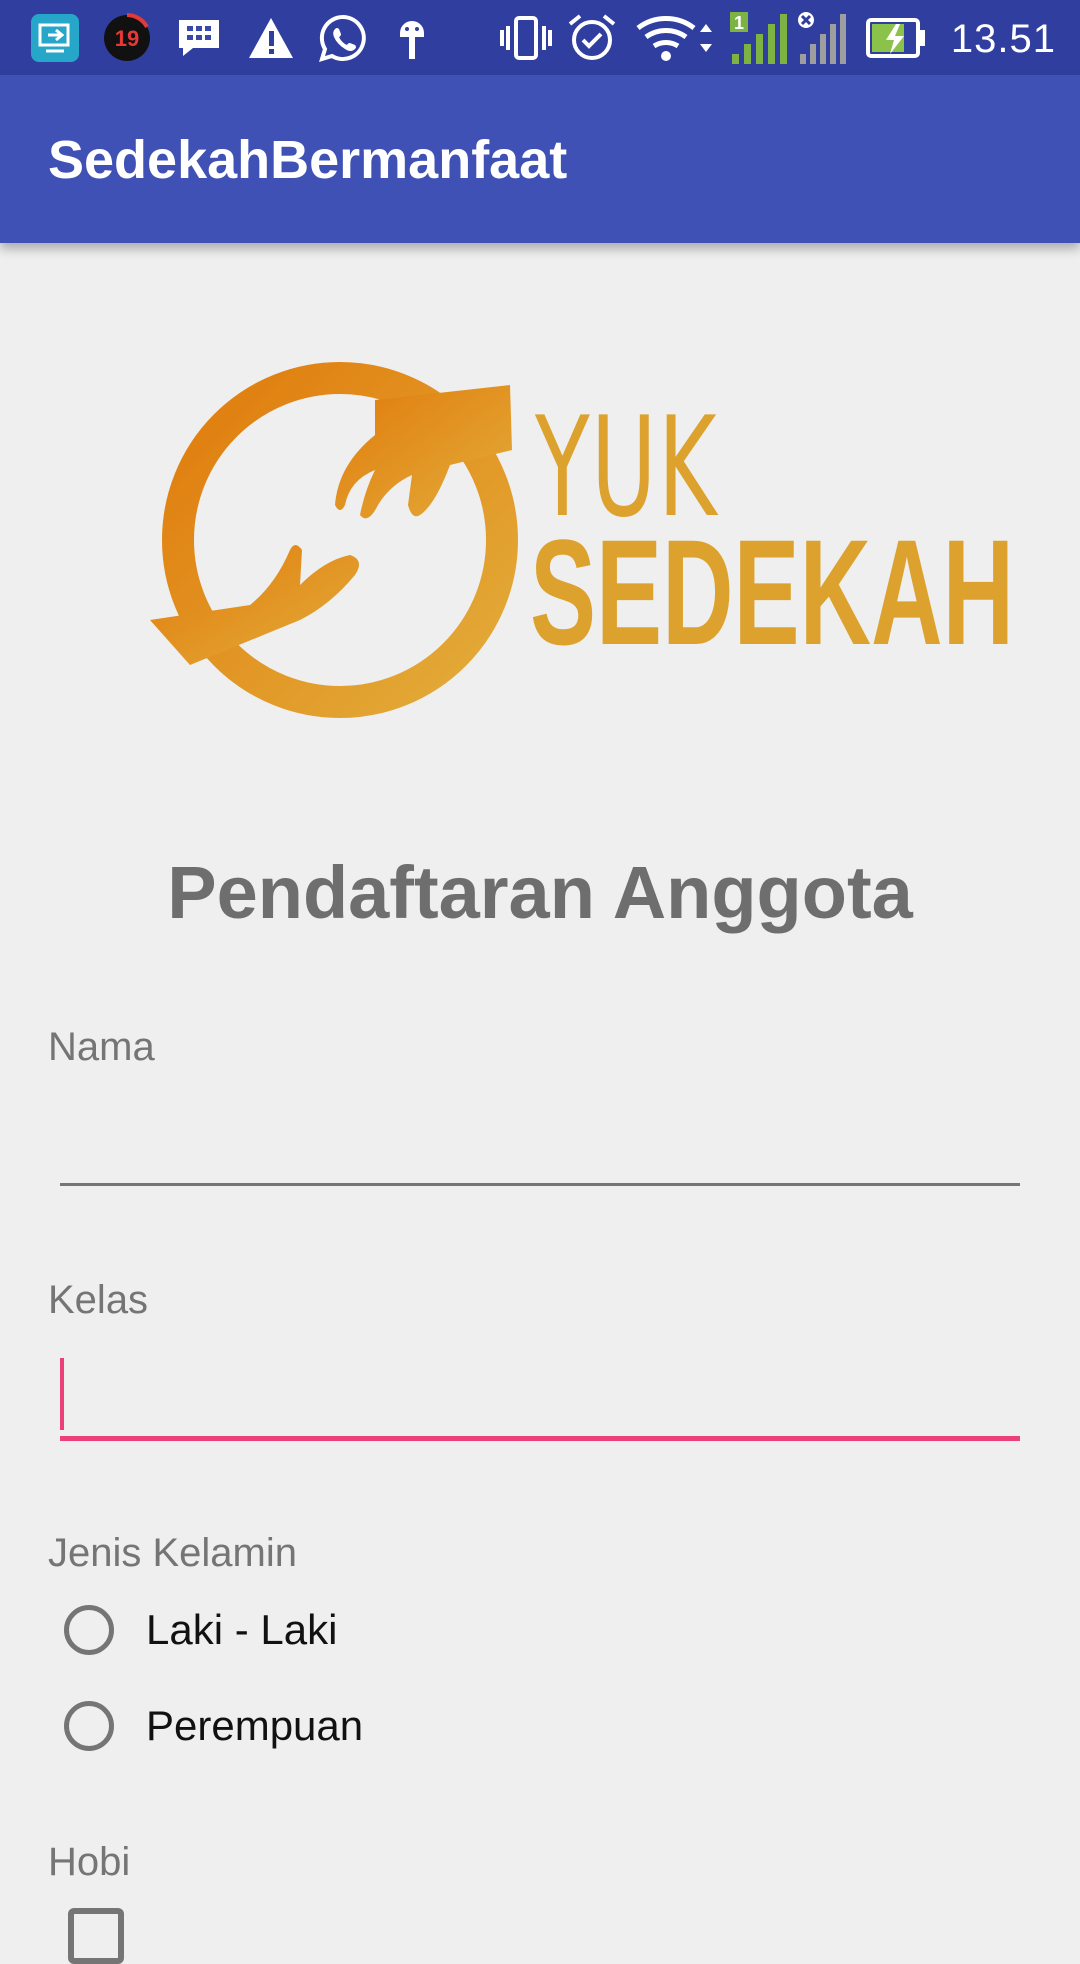  What do you see at coordinates (89, 1862) in the screenshot?
I see `hobi-label: Hobi` at bounding box center [89, 1862].